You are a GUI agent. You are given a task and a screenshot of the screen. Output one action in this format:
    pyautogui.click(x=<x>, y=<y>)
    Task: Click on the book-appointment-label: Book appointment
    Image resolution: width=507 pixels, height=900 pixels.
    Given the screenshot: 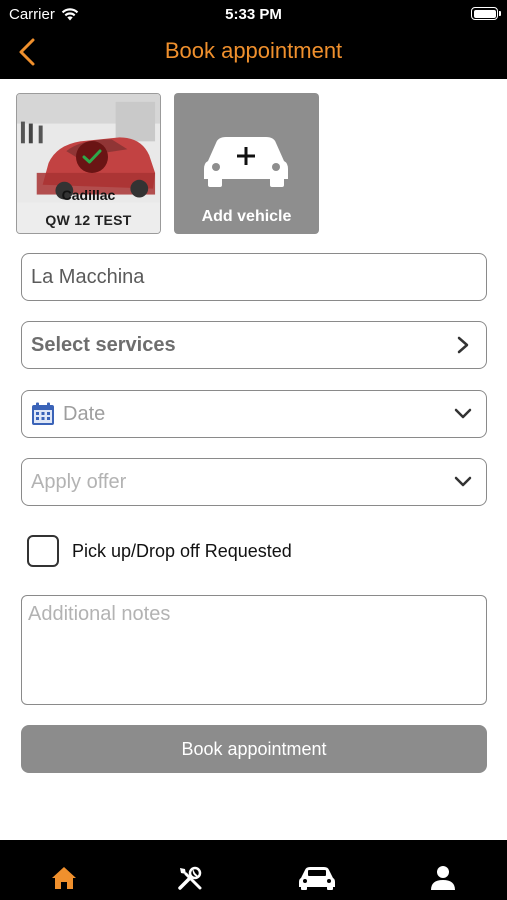 What is the action you would take?
    pyautogui.click(x=254, y=748)
    